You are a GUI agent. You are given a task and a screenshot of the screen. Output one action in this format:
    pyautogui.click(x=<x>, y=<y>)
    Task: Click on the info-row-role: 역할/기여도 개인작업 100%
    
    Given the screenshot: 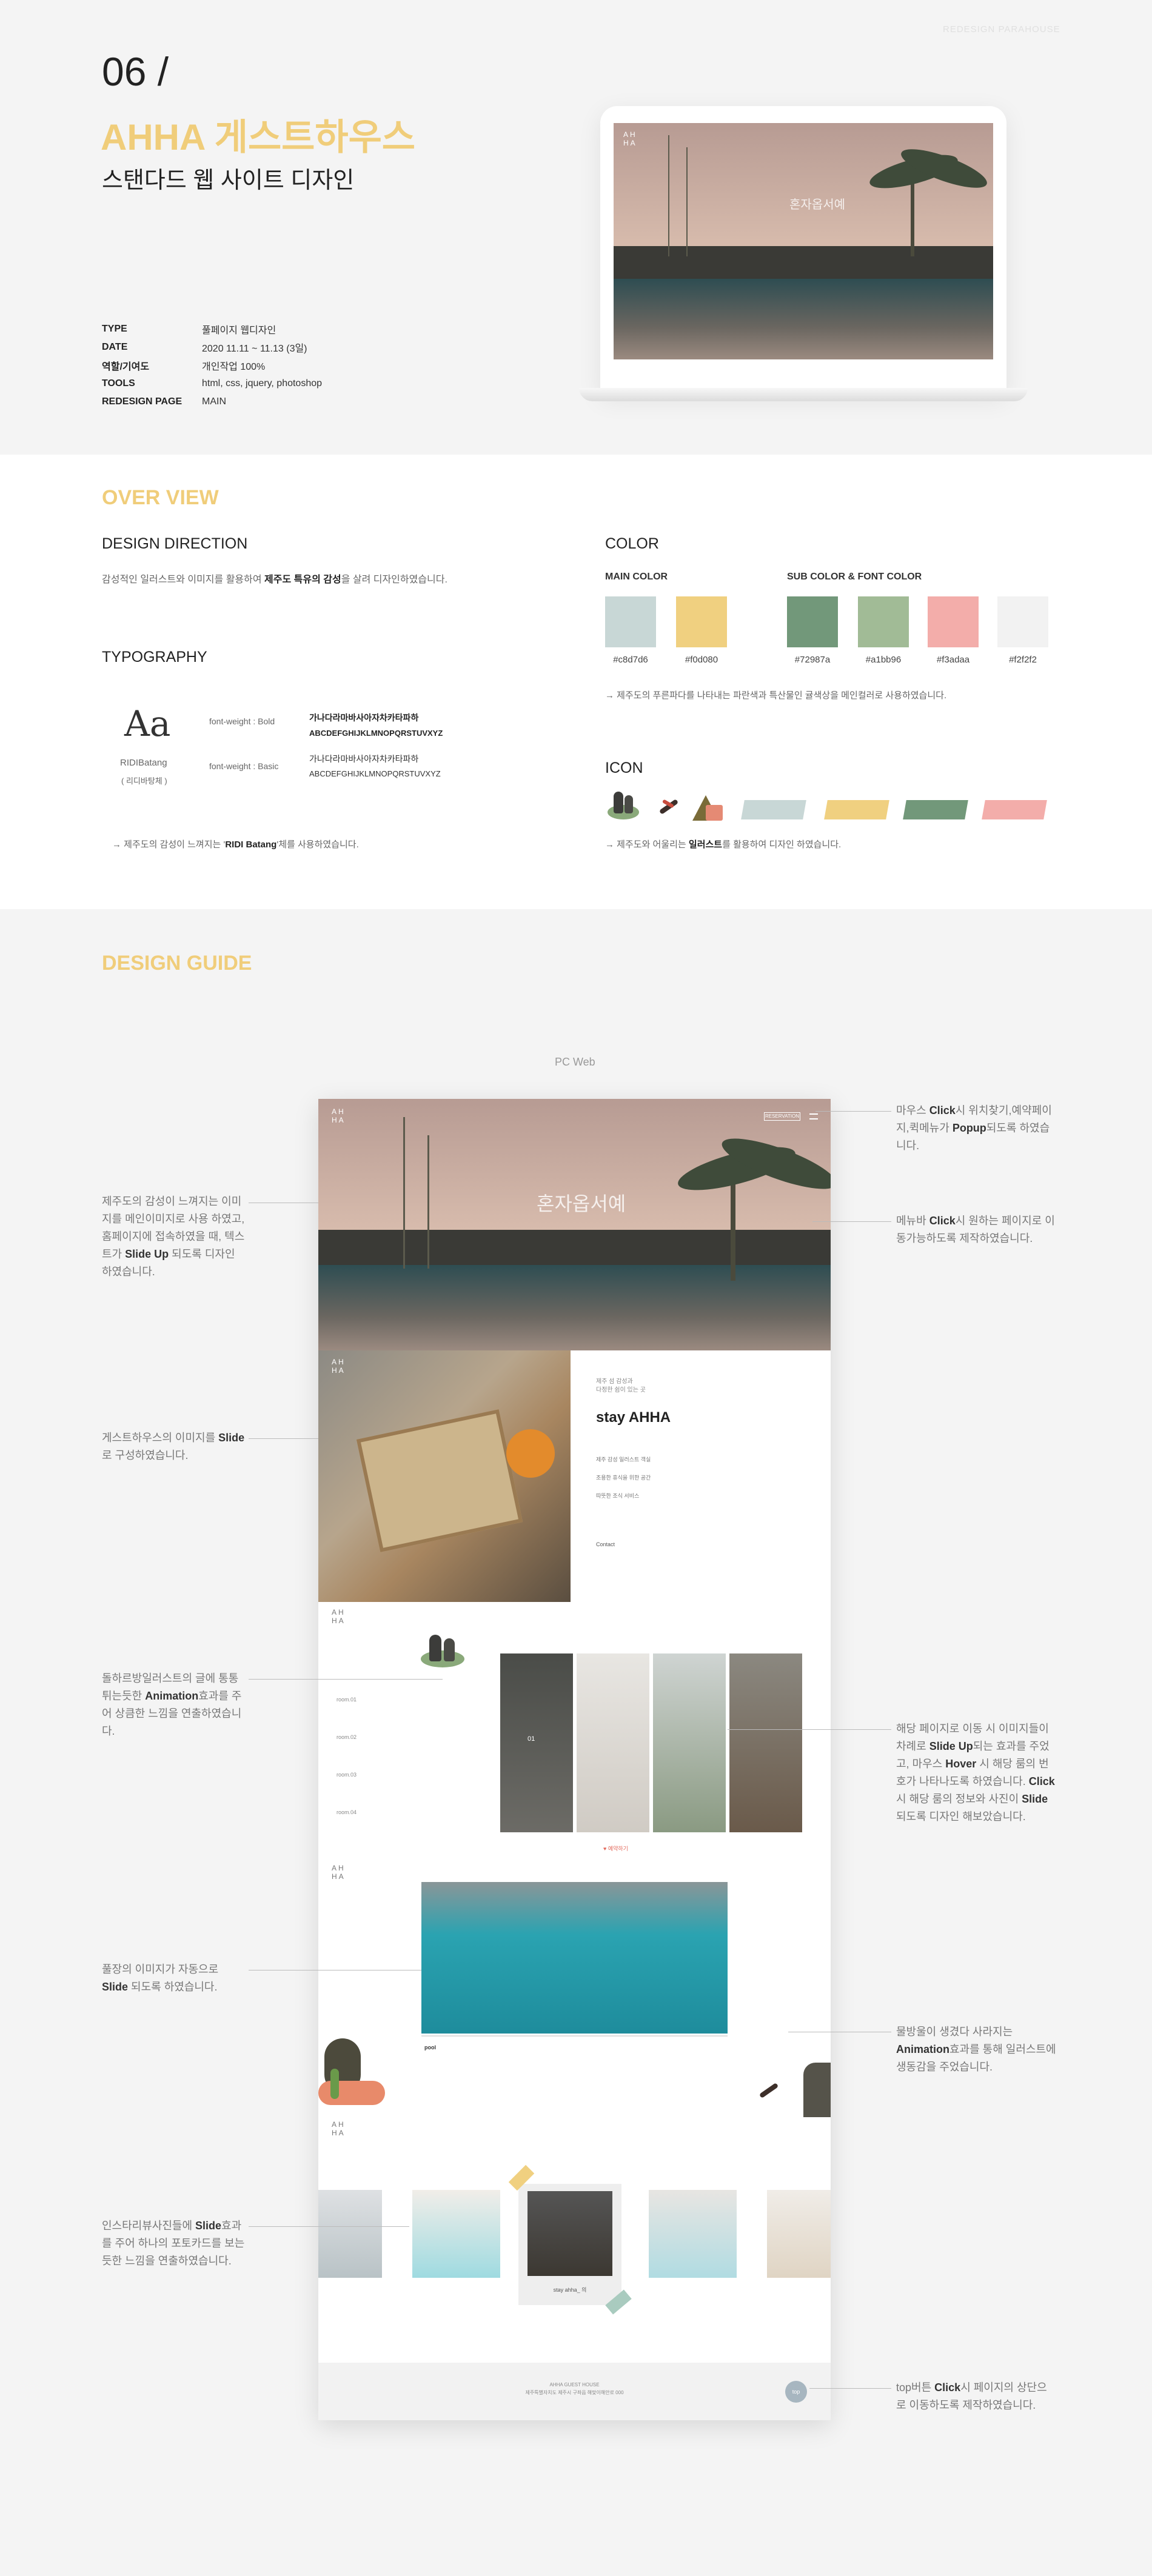 What is the action you would take?
    pyautogui.click(x=212, y=365)
    